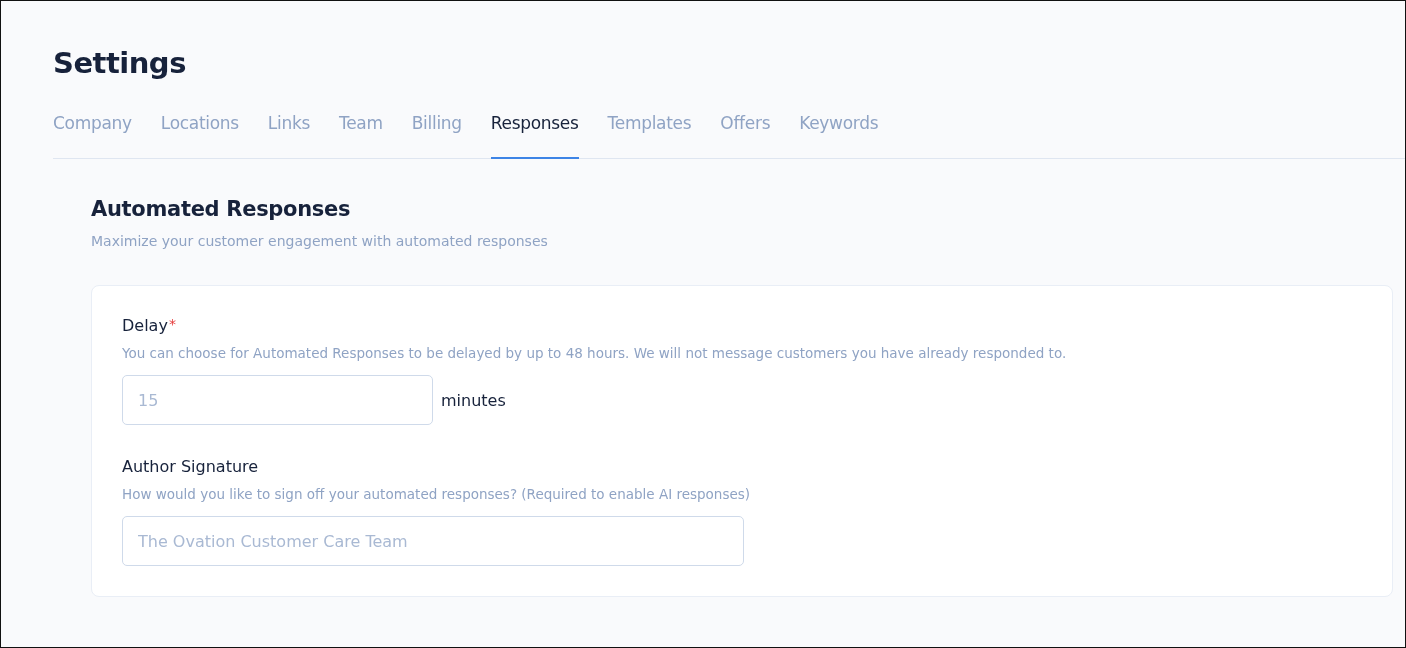 The width and height of the screenshot is (1406, 648). I want to click on tab: Offers, so click(745, 134).